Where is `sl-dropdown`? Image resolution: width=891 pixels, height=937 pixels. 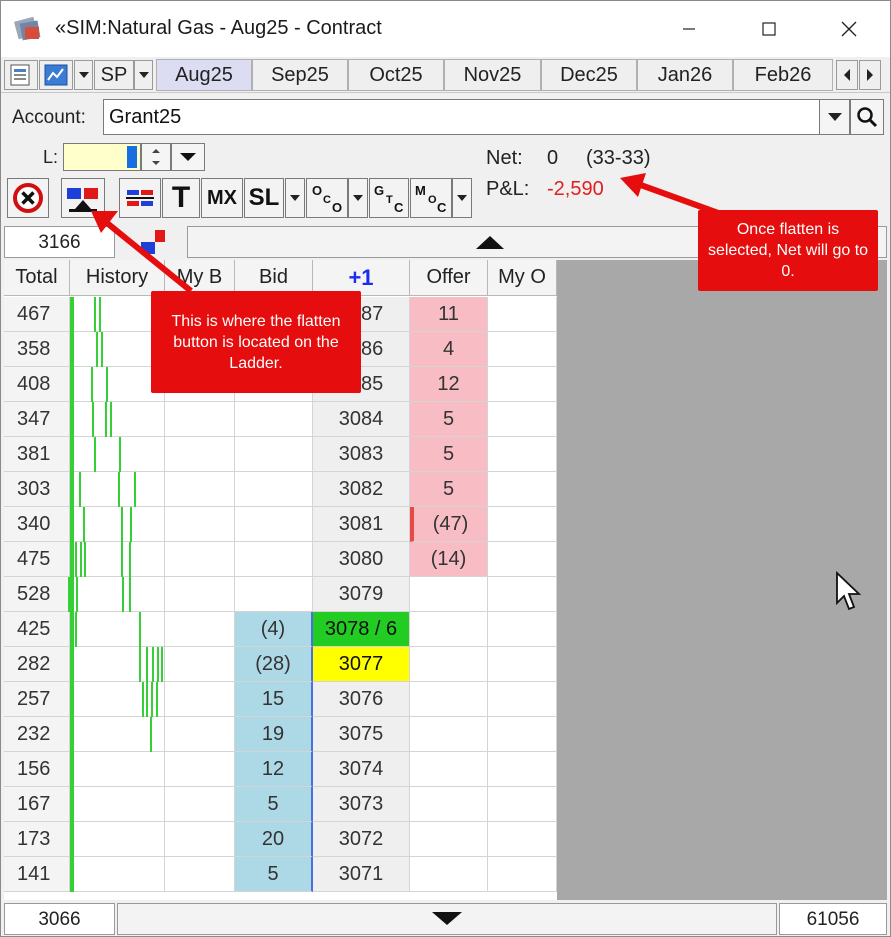
sl-dropdown is located at coordinates (295, 198).